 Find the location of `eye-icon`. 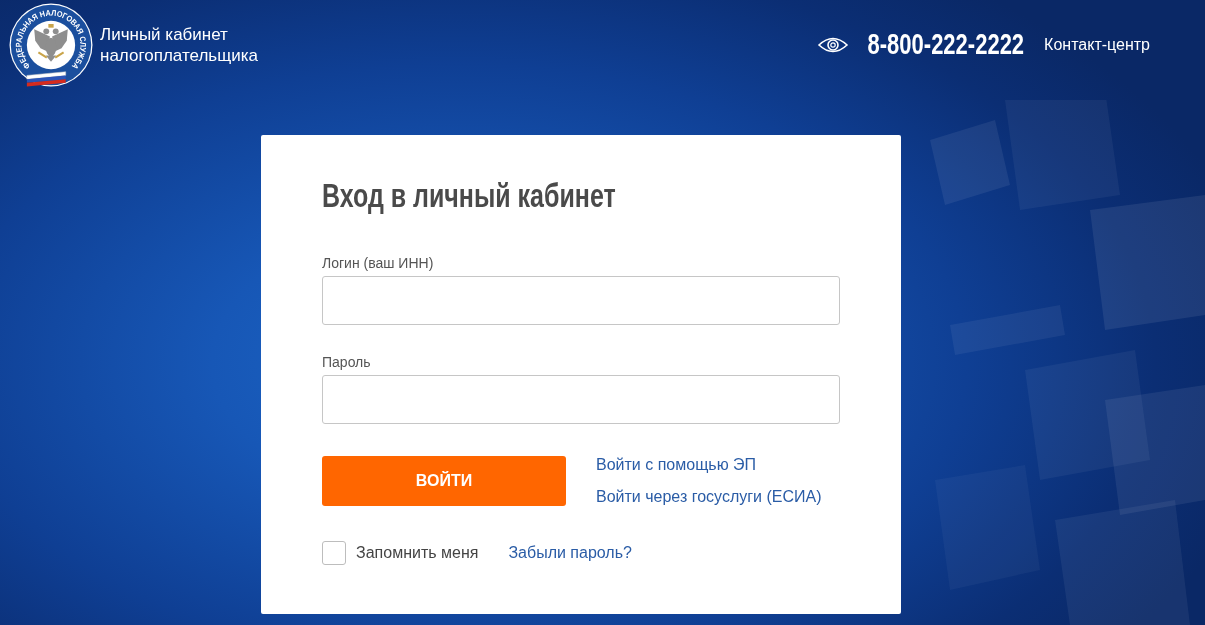

eye-icon is located at coordinates (832, 45).